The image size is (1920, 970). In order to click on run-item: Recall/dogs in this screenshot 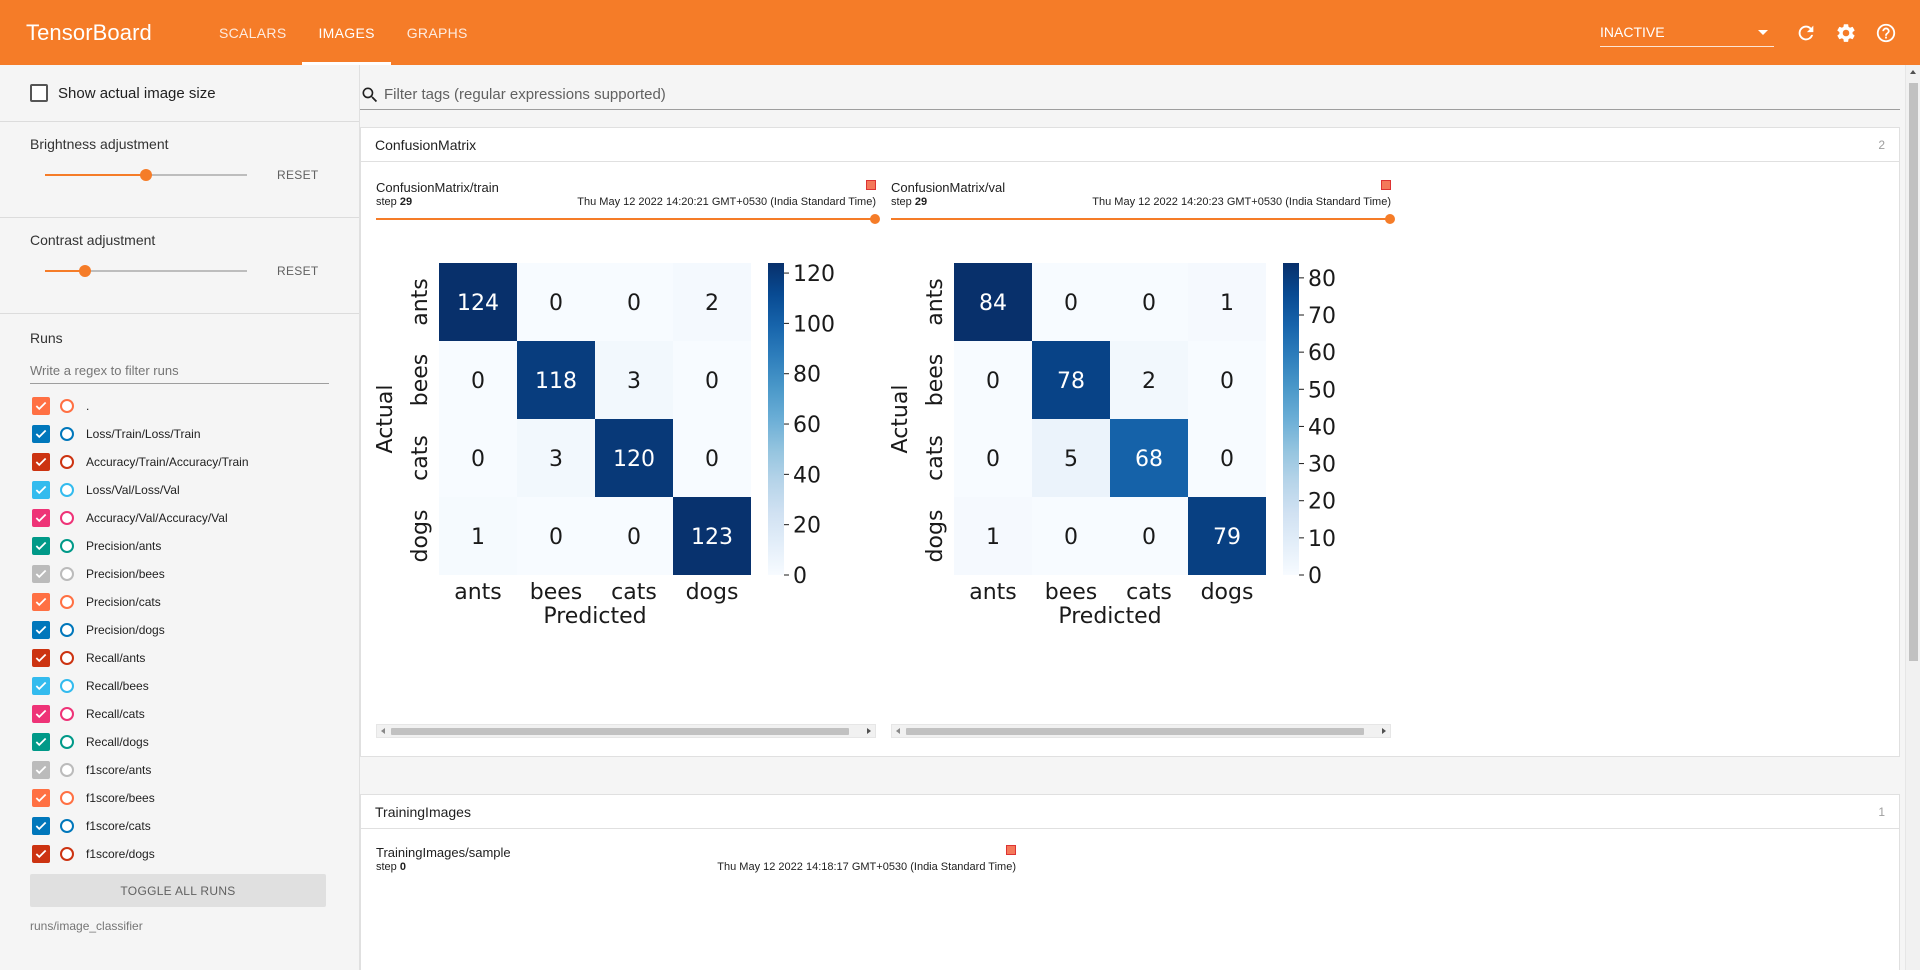, I will do `click(195, 742)`.